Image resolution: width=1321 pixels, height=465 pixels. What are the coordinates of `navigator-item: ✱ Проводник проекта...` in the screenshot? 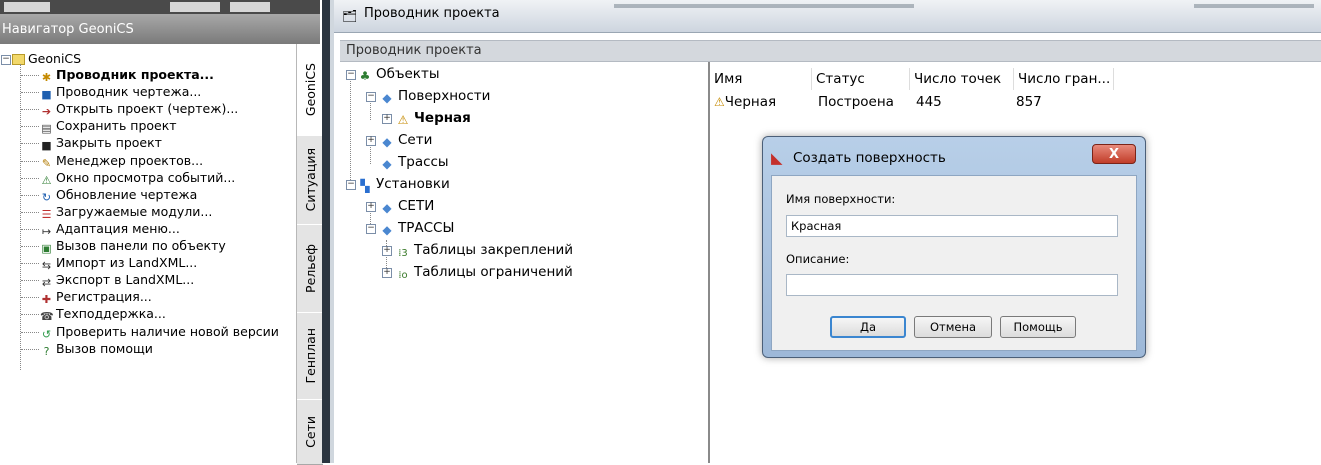 It's located at (127, 75).